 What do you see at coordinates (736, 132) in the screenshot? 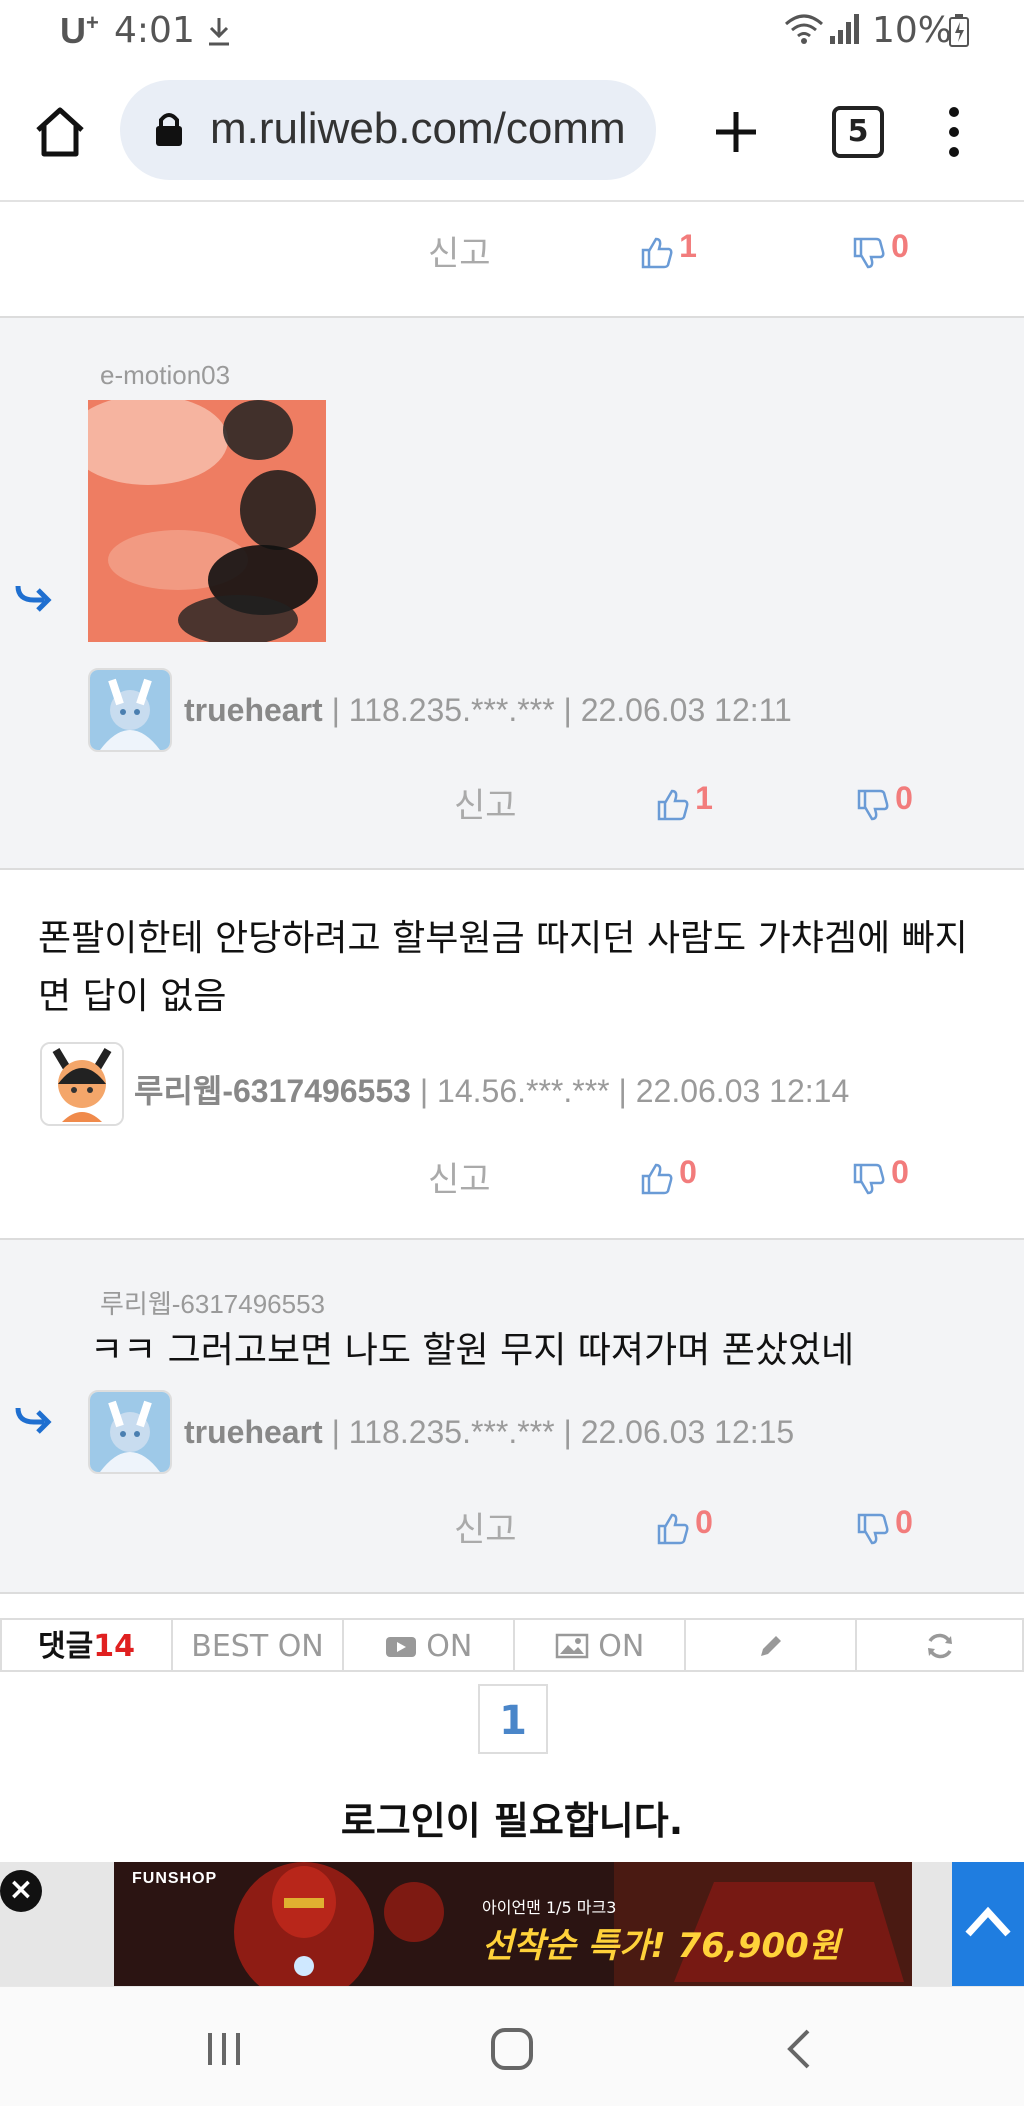
I see `plus-icon` at bounding box center [736, 132].